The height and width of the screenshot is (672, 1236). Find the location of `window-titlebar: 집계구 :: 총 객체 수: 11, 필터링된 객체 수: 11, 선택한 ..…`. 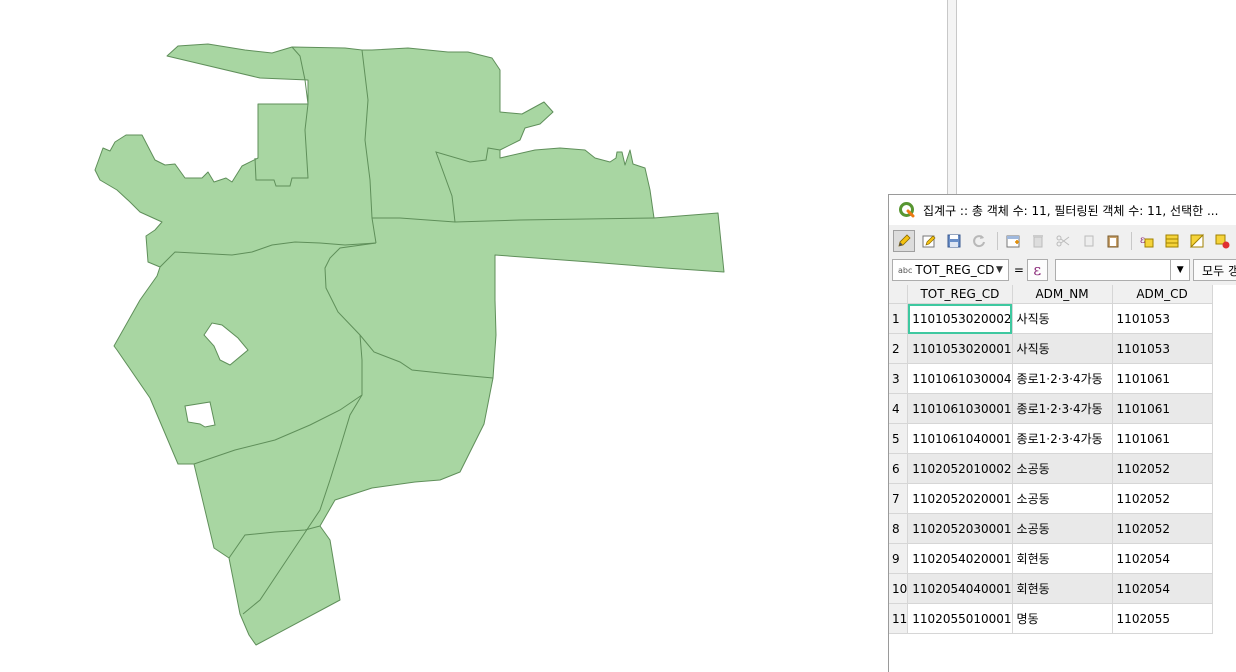

window-titlebar: 집계구 :: 총 객체 수: 11, 필터링된 객체 수: 11, 선택한 ..… is located at coordinates (1062, 210).